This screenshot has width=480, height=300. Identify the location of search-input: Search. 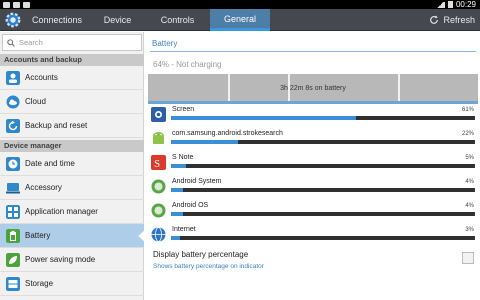
(72, 42).